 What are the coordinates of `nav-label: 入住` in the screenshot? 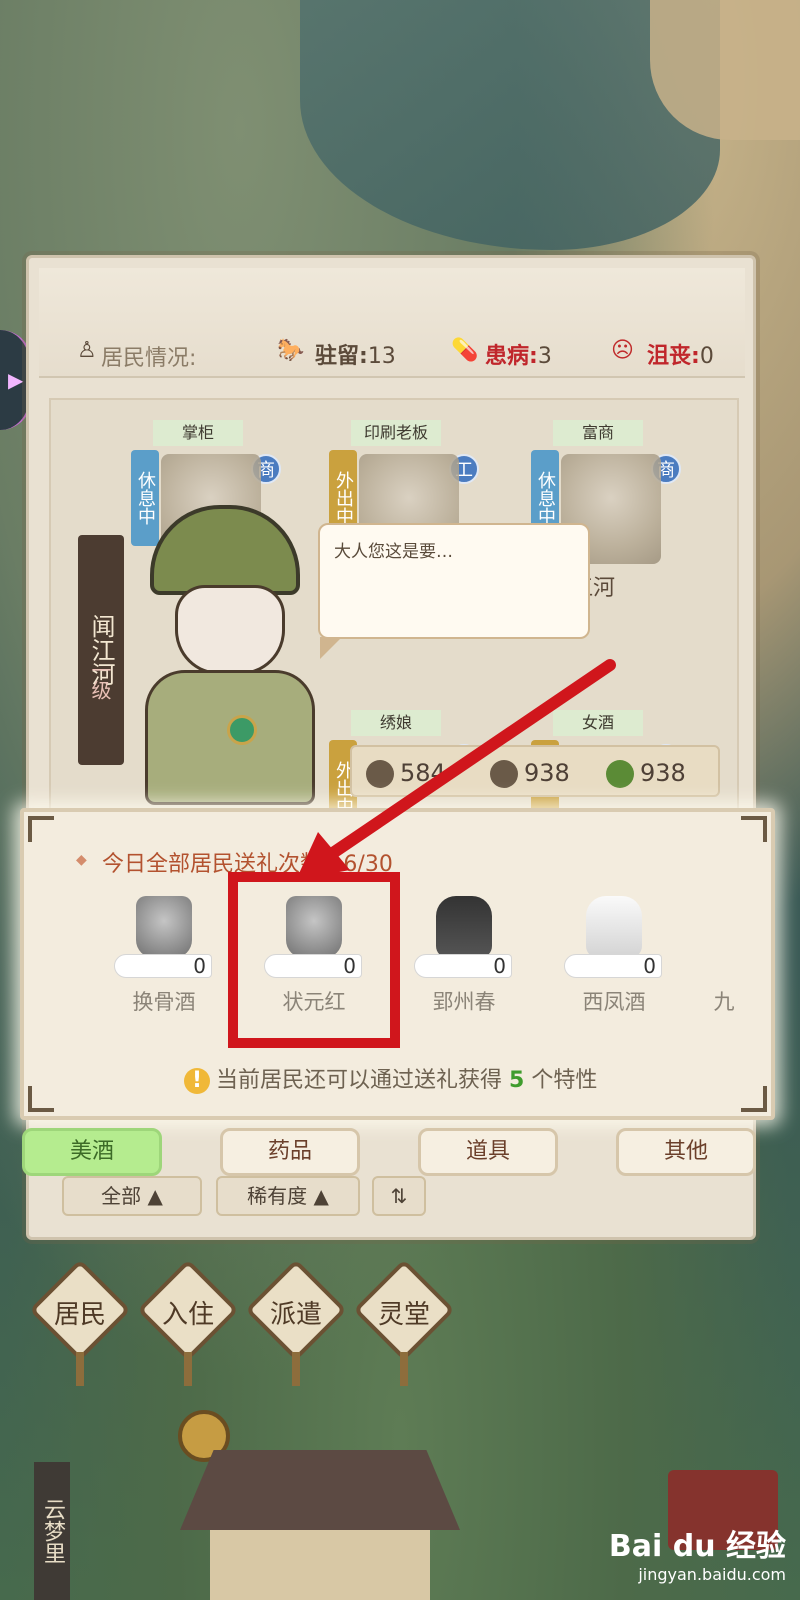 It's located at (187, 1315).